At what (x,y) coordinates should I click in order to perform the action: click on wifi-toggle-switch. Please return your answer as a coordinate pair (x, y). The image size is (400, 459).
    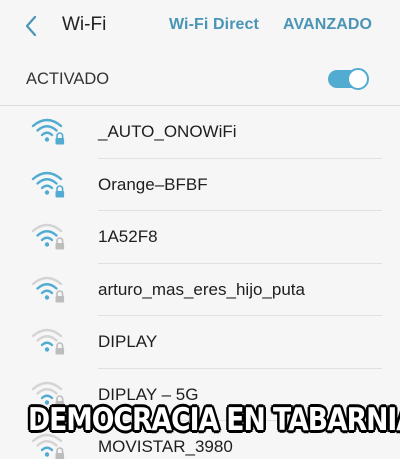
    Looking at the image, I should click on (349, 79).